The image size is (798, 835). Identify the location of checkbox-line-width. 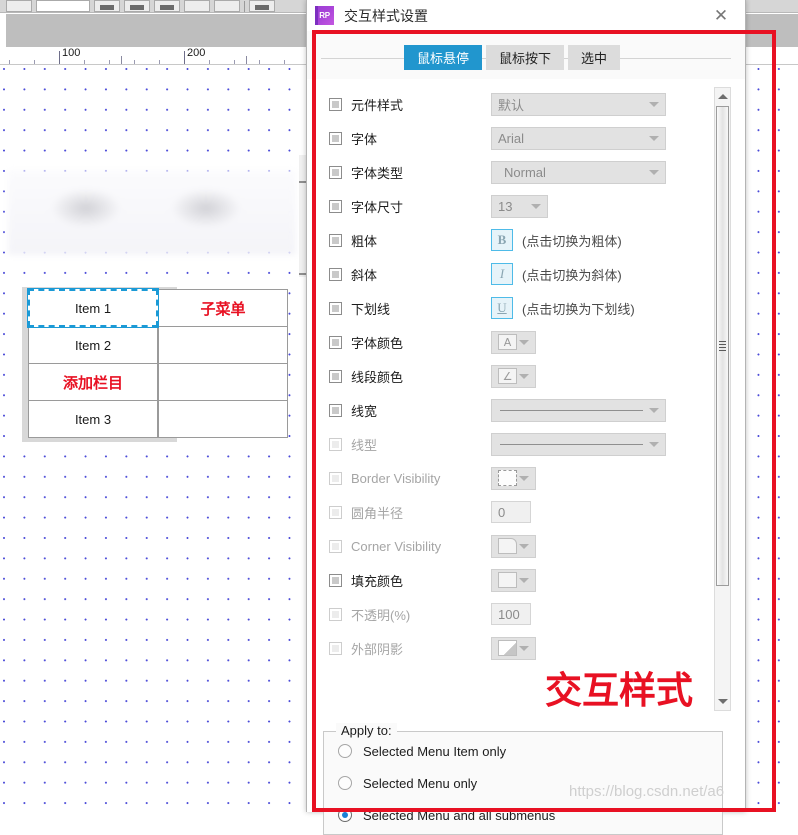
(335, 410).